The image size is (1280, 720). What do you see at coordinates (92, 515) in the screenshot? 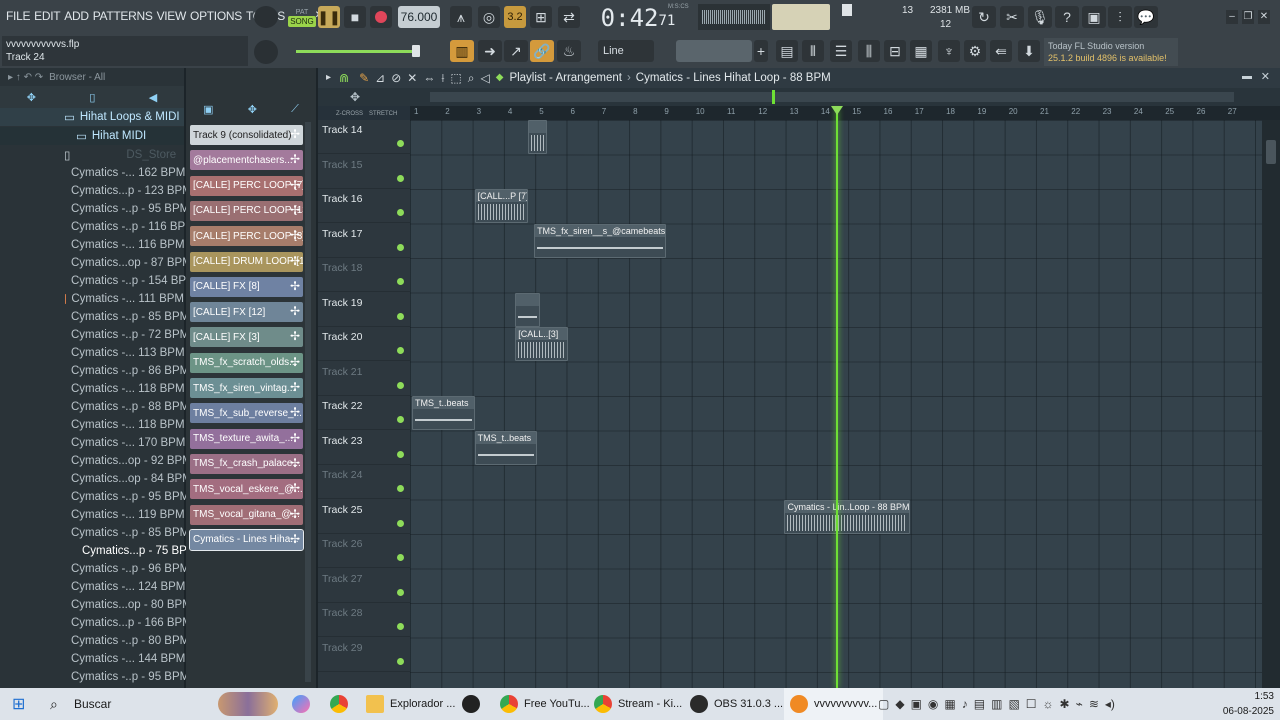
I see `browser-file-item: Cymatics -... 119 BPM` at bounding box center [92, 515].